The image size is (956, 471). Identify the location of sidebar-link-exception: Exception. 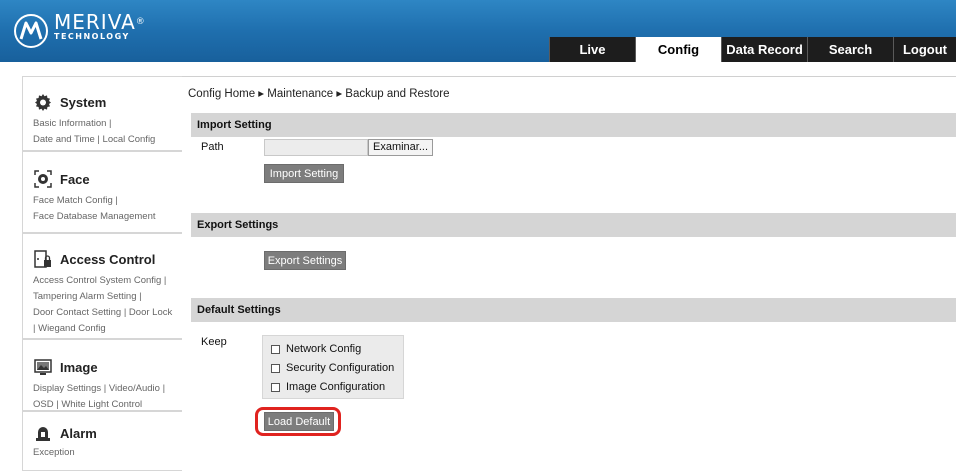
(103, 453).